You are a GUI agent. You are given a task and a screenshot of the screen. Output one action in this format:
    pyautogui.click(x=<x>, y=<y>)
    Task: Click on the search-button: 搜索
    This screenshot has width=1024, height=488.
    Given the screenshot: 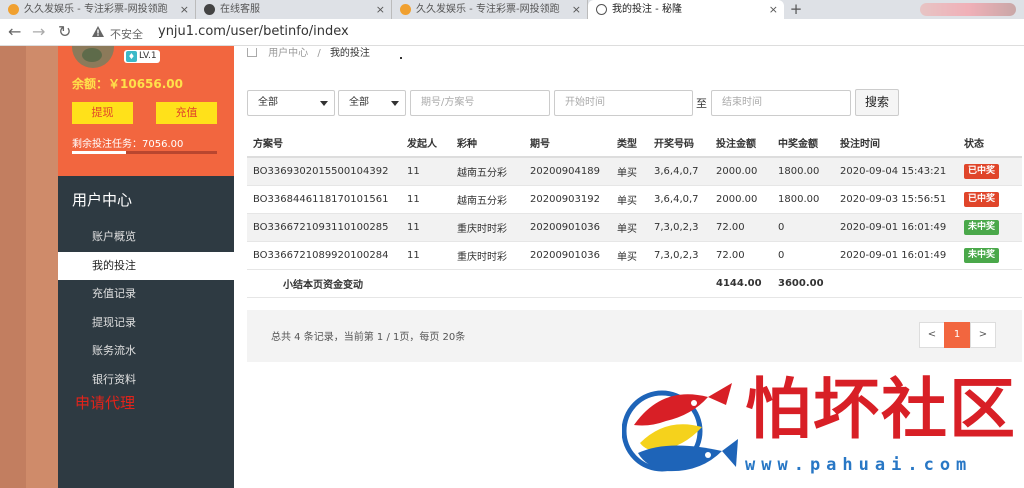 What is the action you would take?
    pyautogui.click(x=877, y=102)
    